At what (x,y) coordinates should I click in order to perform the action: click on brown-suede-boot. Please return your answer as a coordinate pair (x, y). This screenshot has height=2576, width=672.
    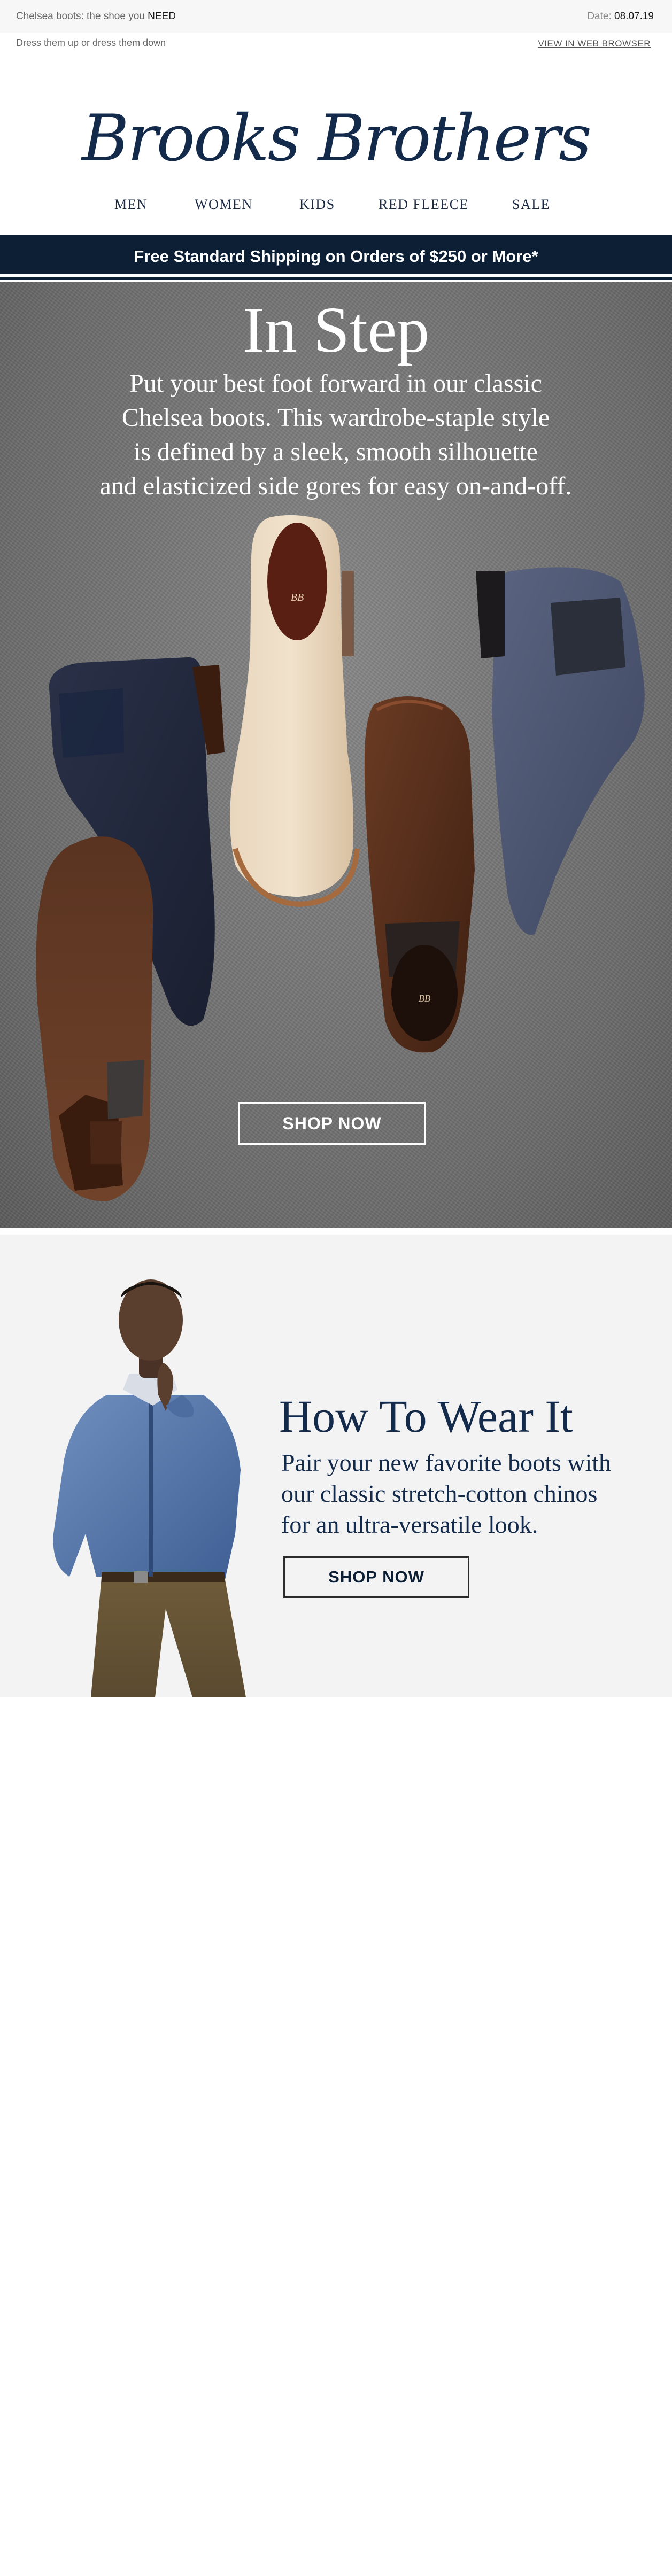
    Looking at the image, I should click on (94, 1018).